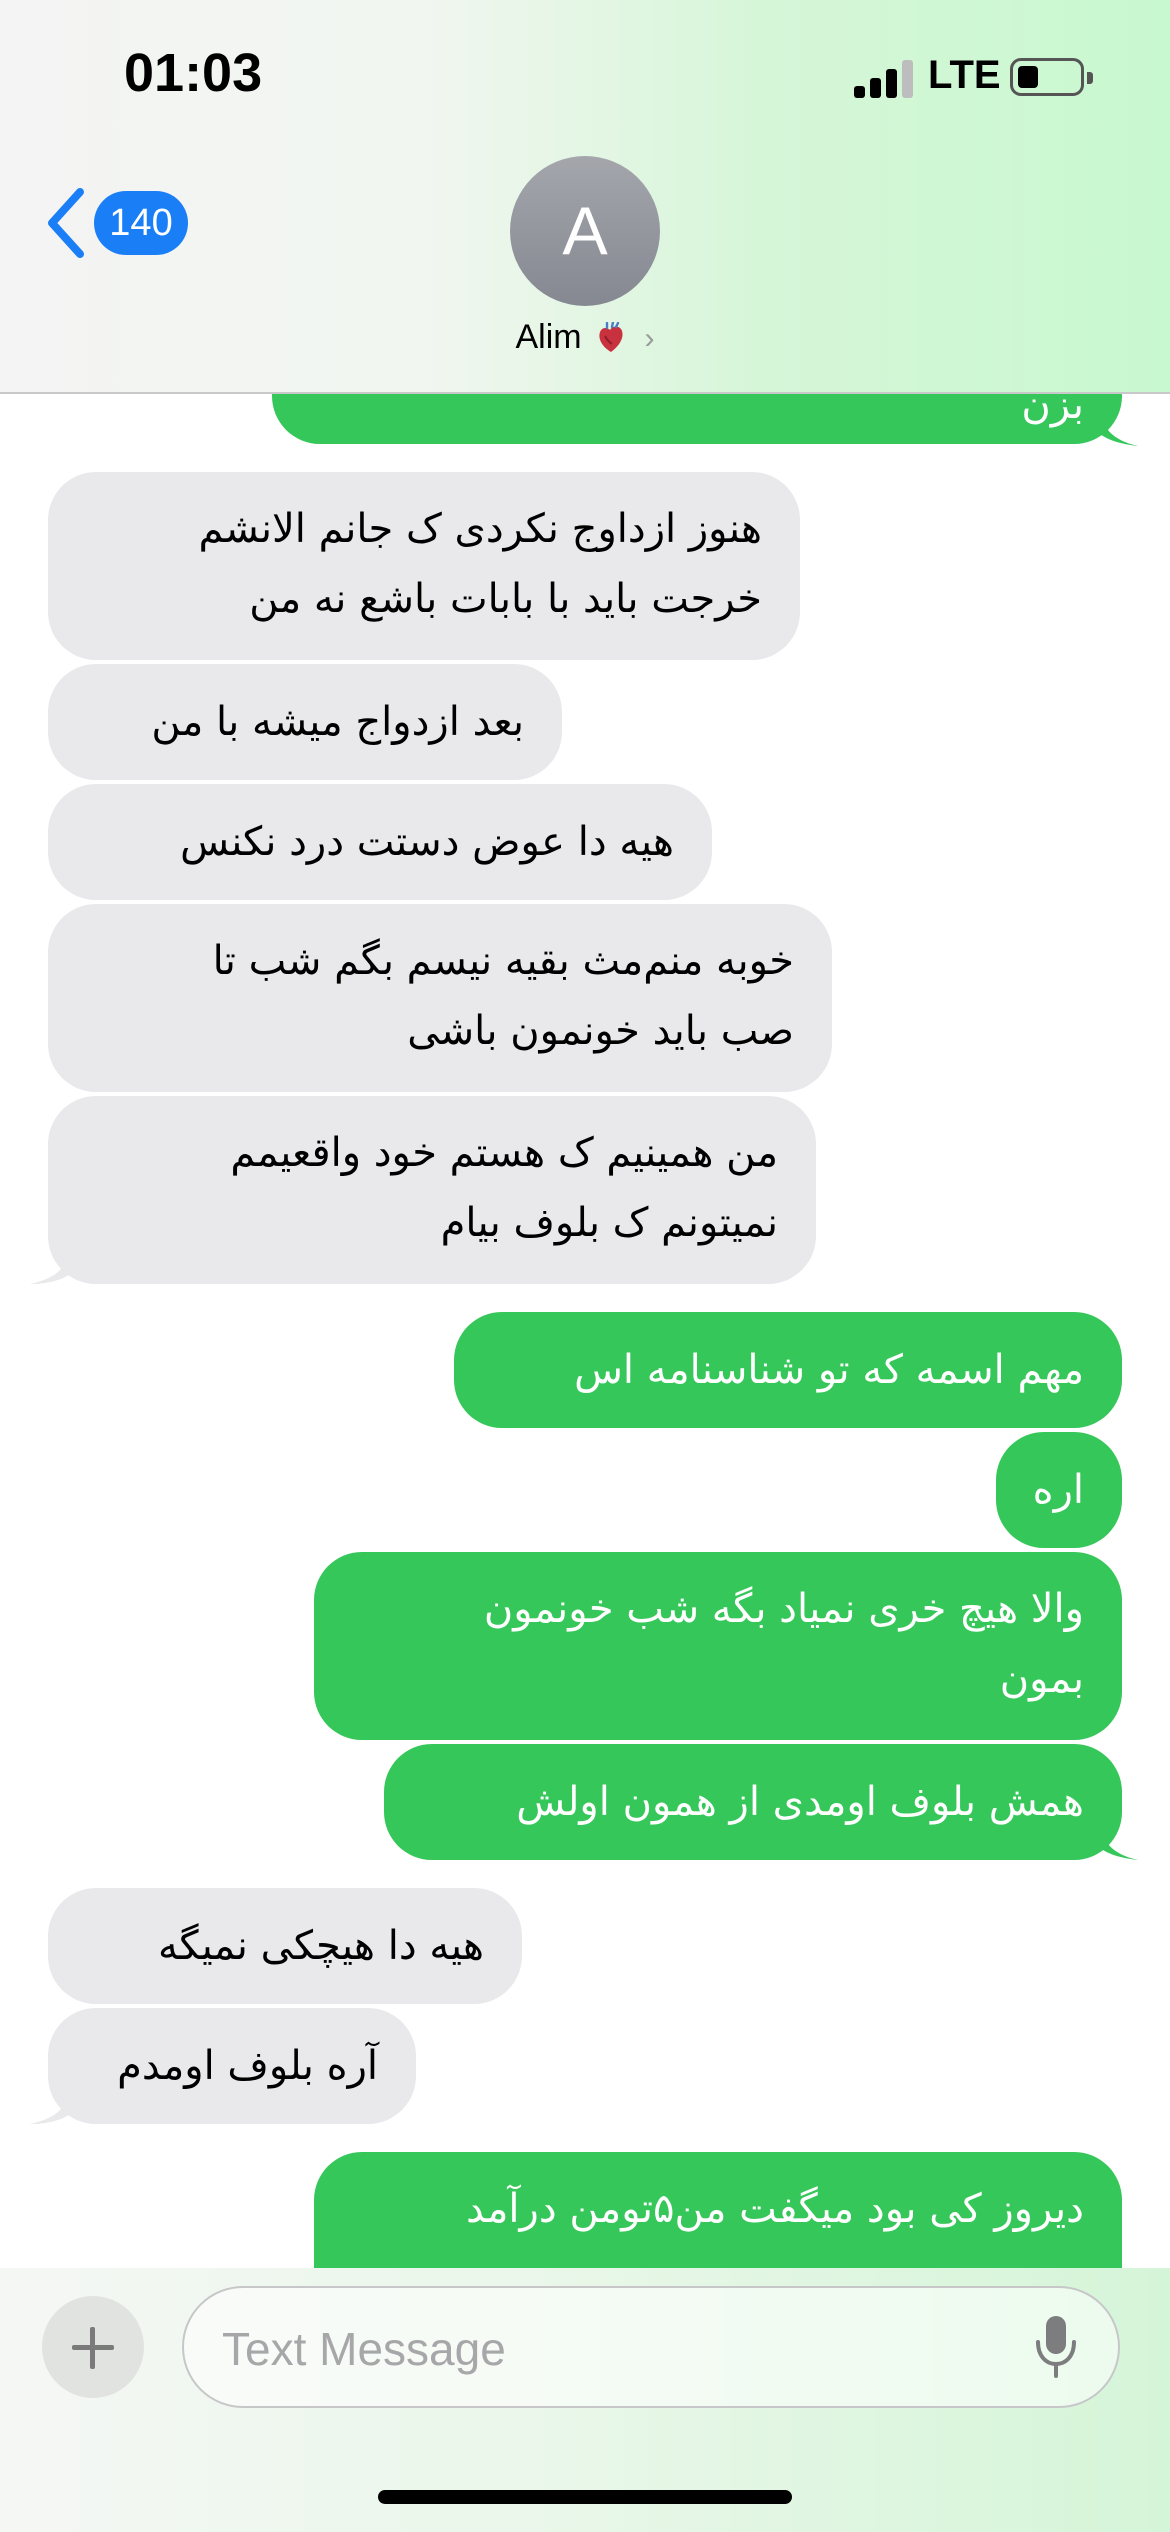 The width and height of the screenshot is (1170, 2532). I want to click on message-line: مهم اسمه که تو شناسنامه اس, so click(829, 1370).